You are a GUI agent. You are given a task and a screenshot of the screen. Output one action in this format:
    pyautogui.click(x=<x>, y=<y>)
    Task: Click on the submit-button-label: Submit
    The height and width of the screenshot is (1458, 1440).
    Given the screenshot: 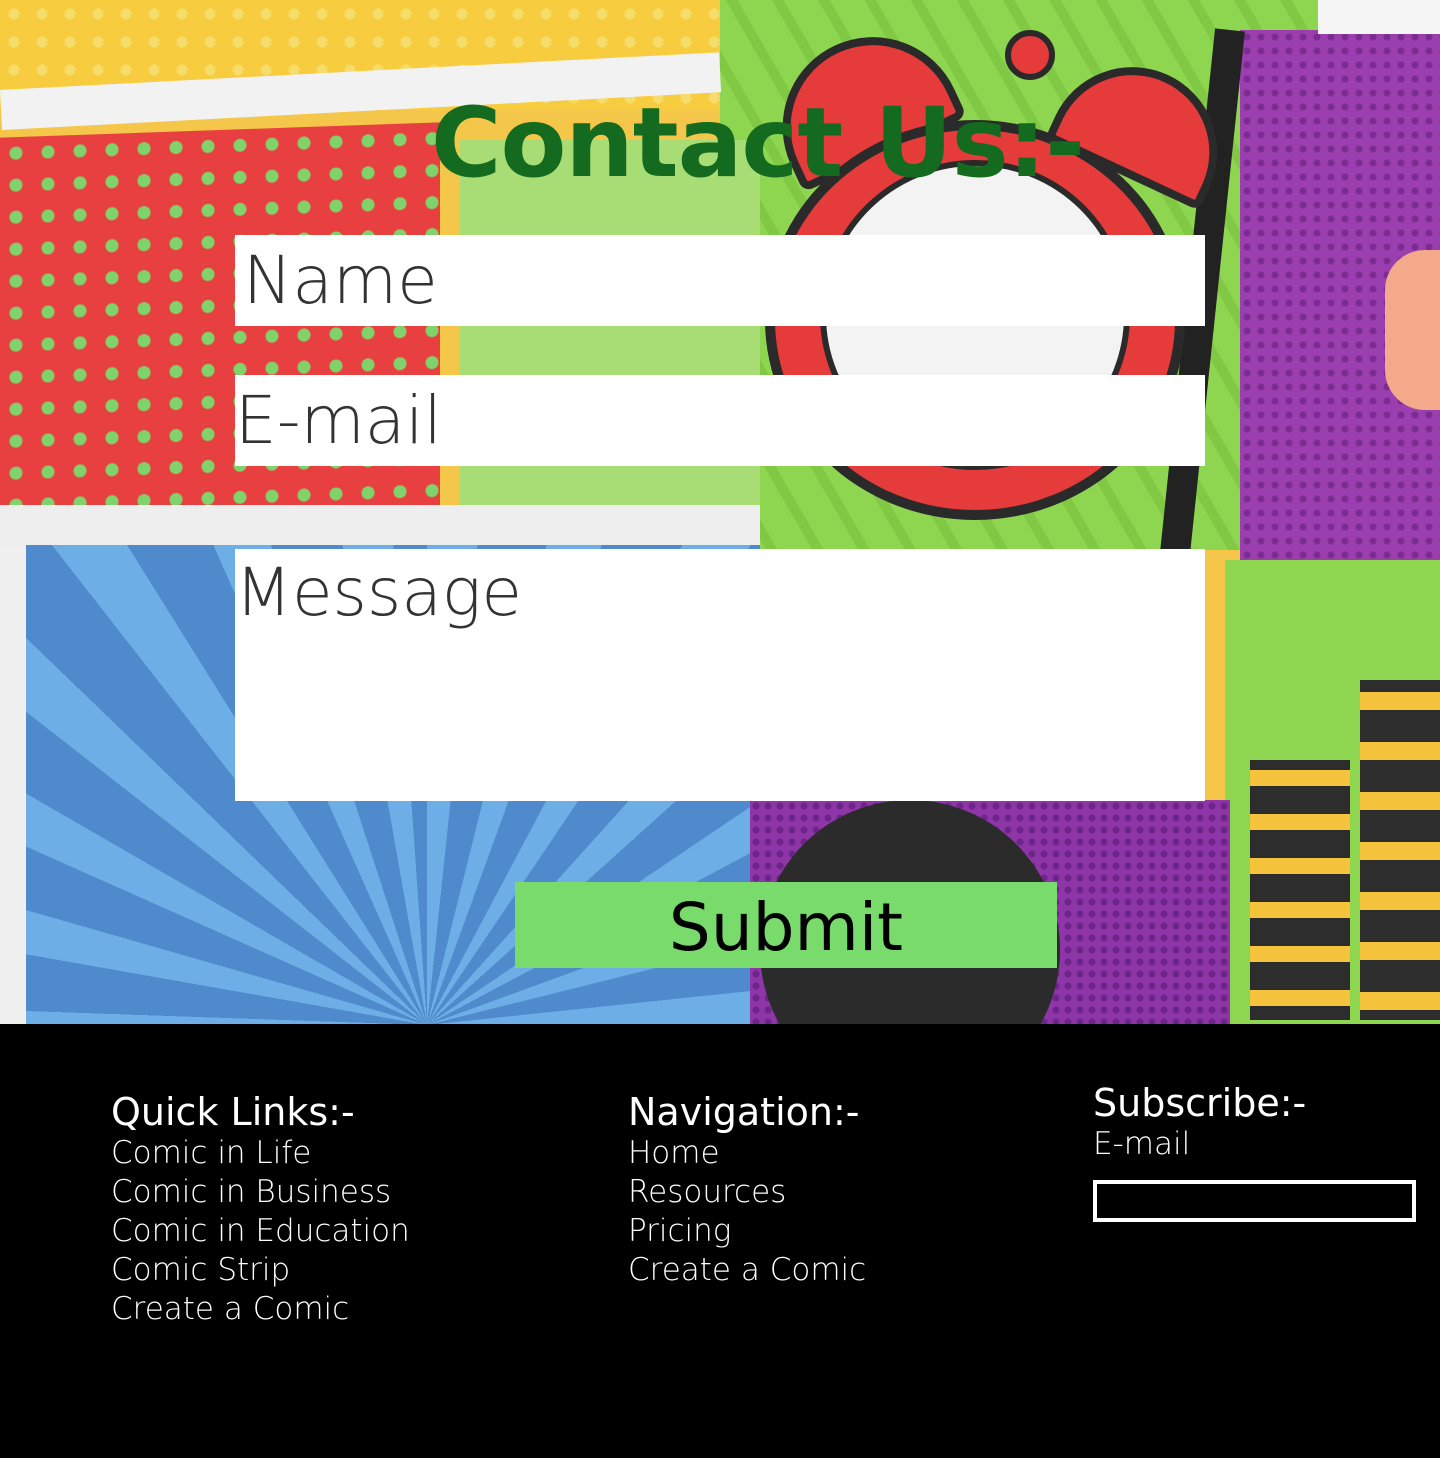 What is the action you would take?
    pyautogui.click(x=786, y=927)
    